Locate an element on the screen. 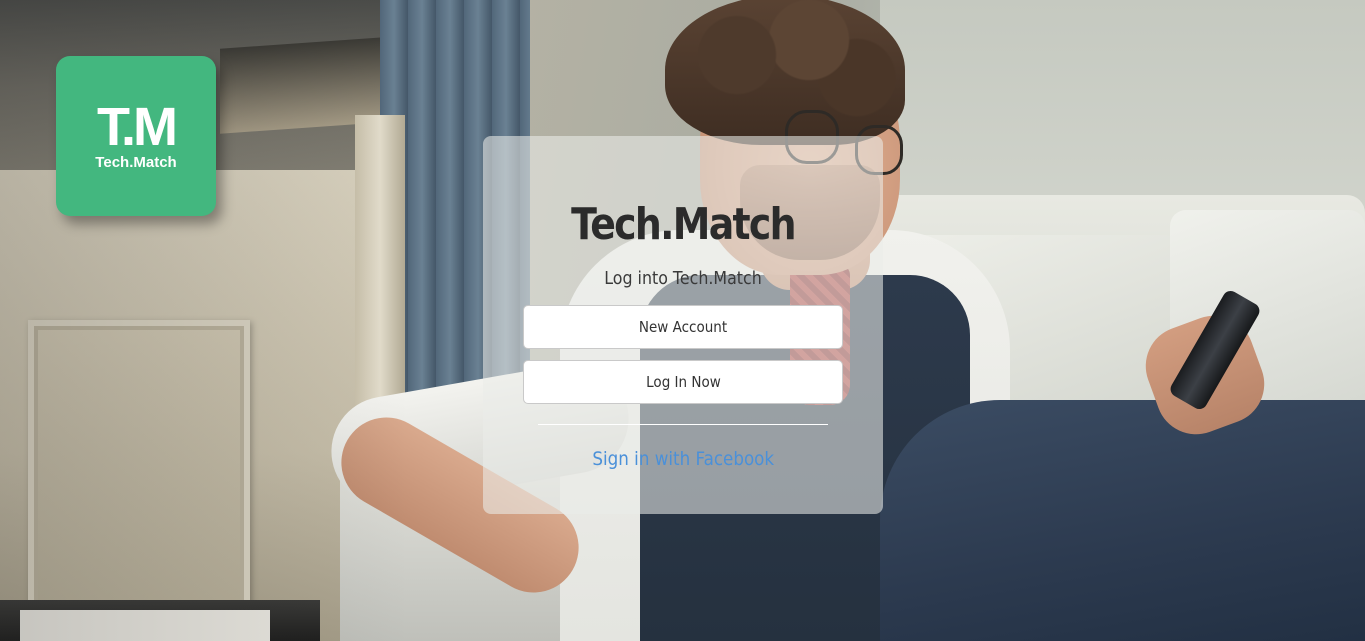 This screenshot has height=641, width=1365. log-in-button-label: Log In Now is located at coordinates (683, 382).